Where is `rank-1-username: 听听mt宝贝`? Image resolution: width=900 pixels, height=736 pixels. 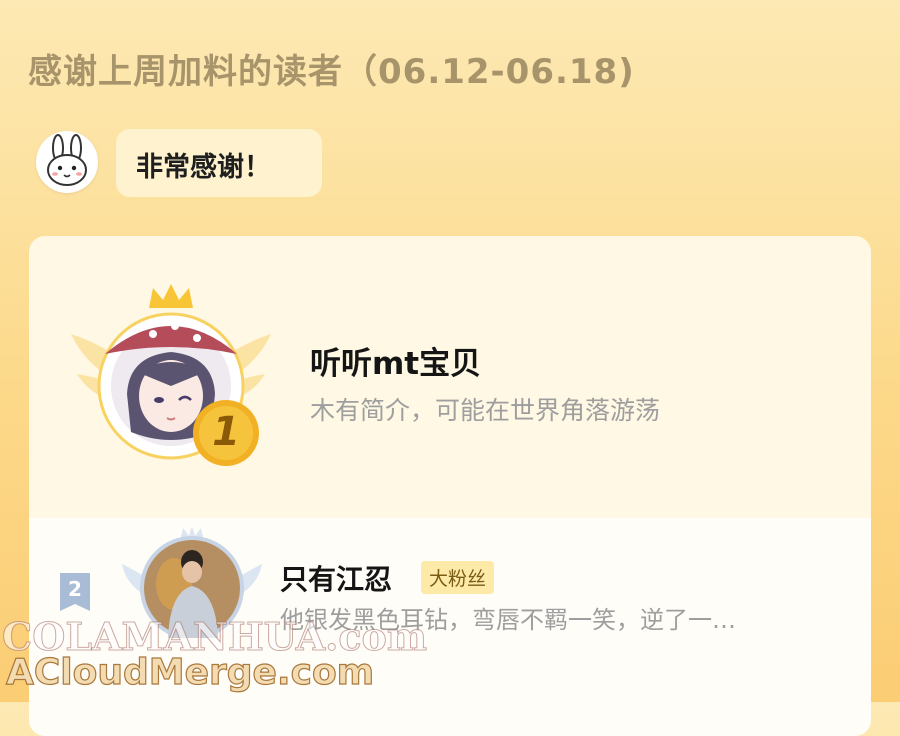
rank-1-username: 听听mt宝贝 is located at coordinates (395, 360).